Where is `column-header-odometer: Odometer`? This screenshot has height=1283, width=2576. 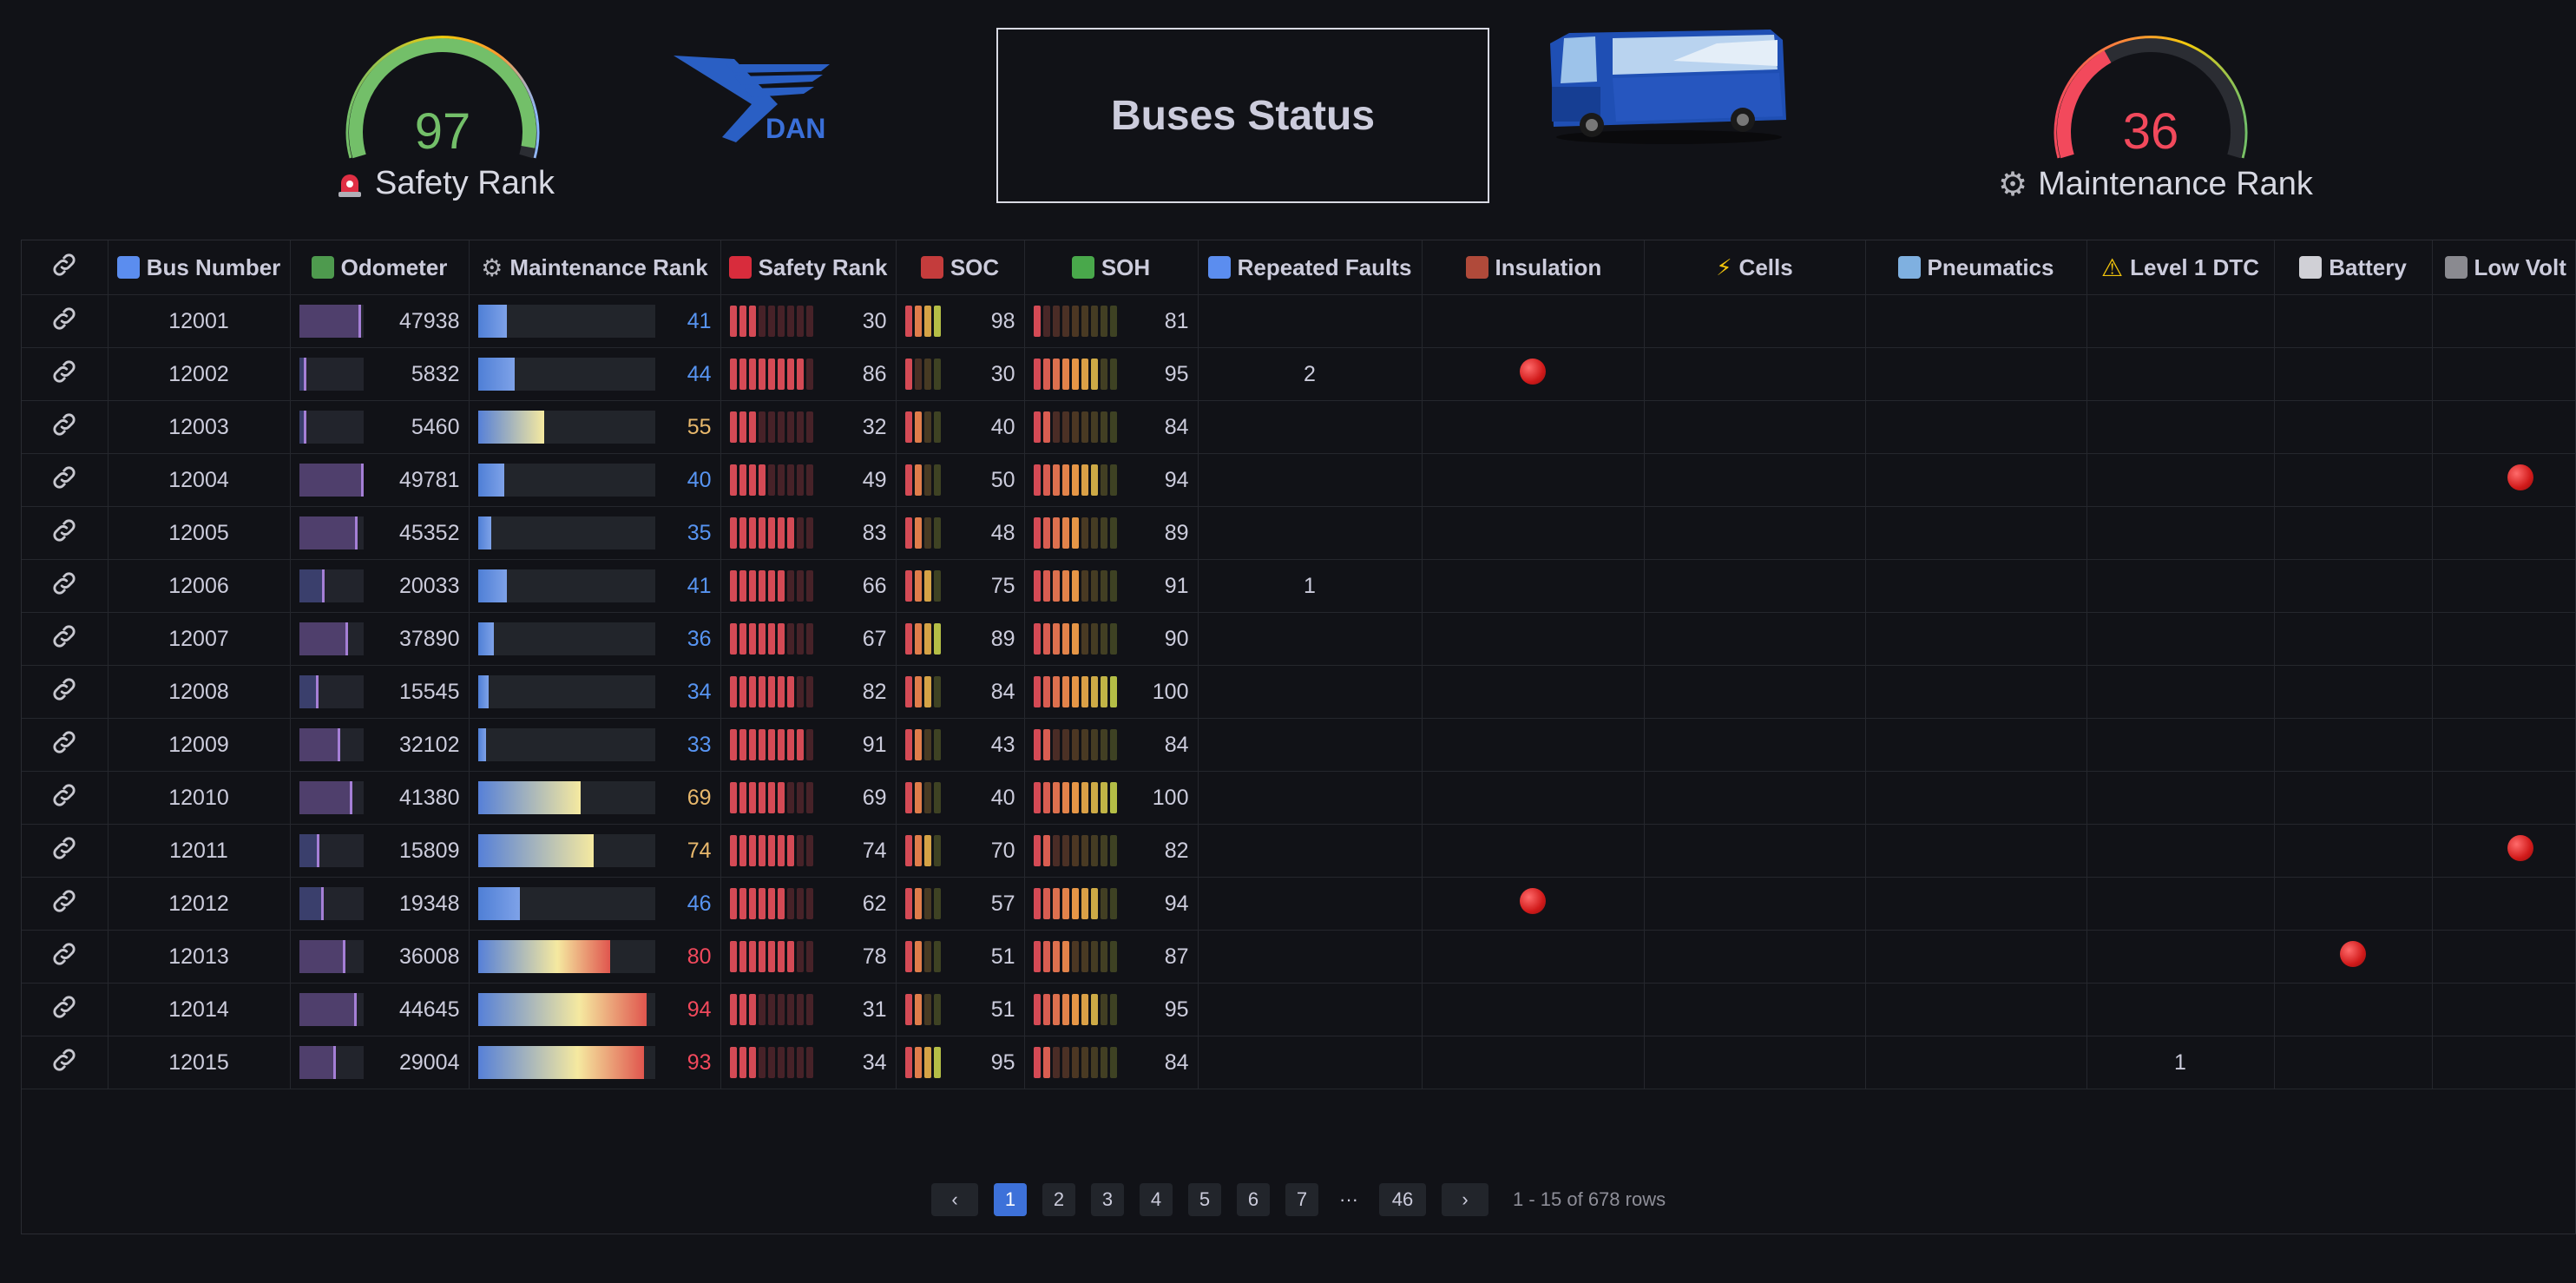 column-header-odometer: Odometer is located at coordinates (380, 267).